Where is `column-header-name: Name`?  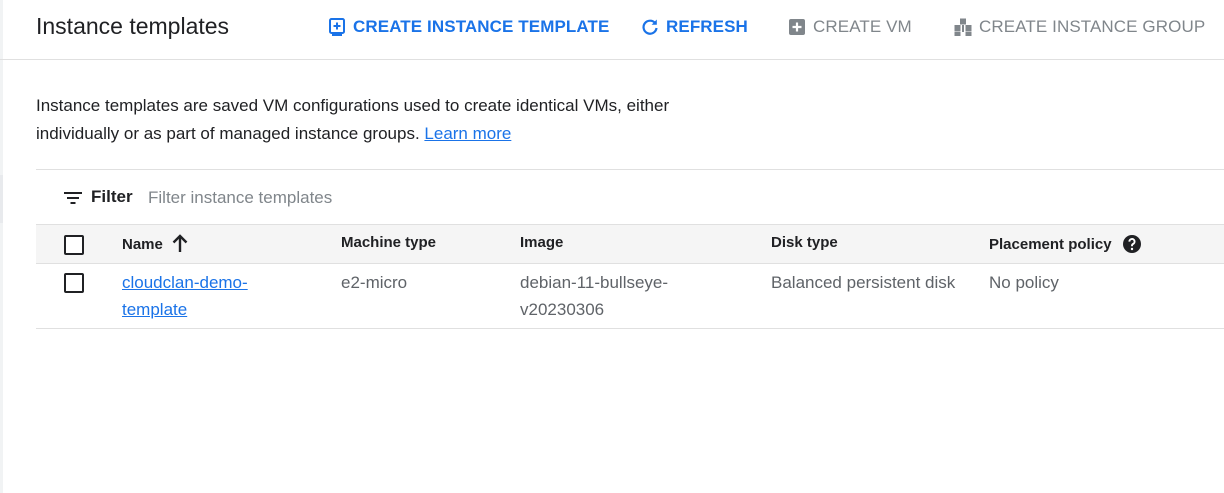
column-header-name: Name is located at coordinates (155, 244).